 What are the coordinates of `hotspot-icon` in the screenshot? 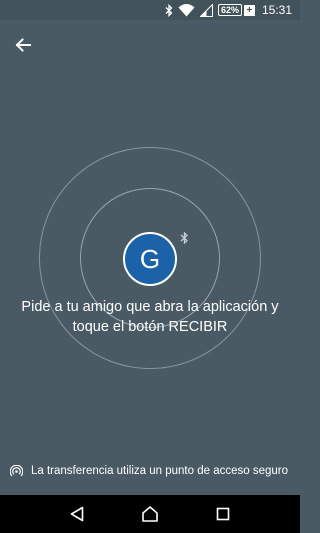 It's located at (16, 471).